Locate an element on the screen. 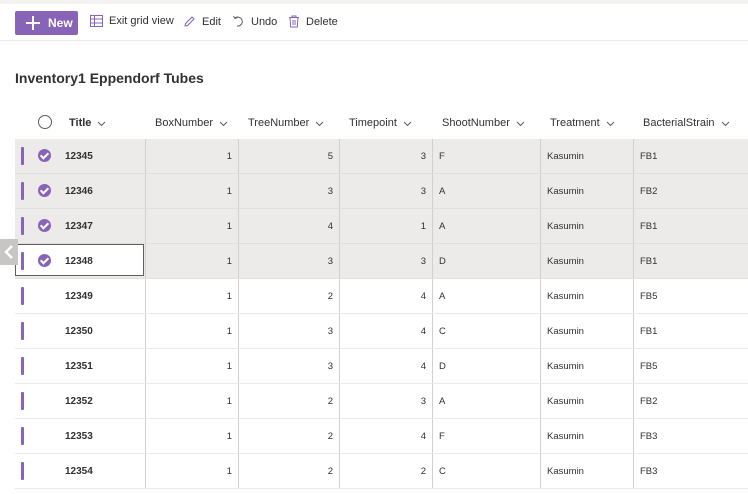  table-row: 12348 1 3 3 D Kasumin FB1 is located at coordinates (381, 261).